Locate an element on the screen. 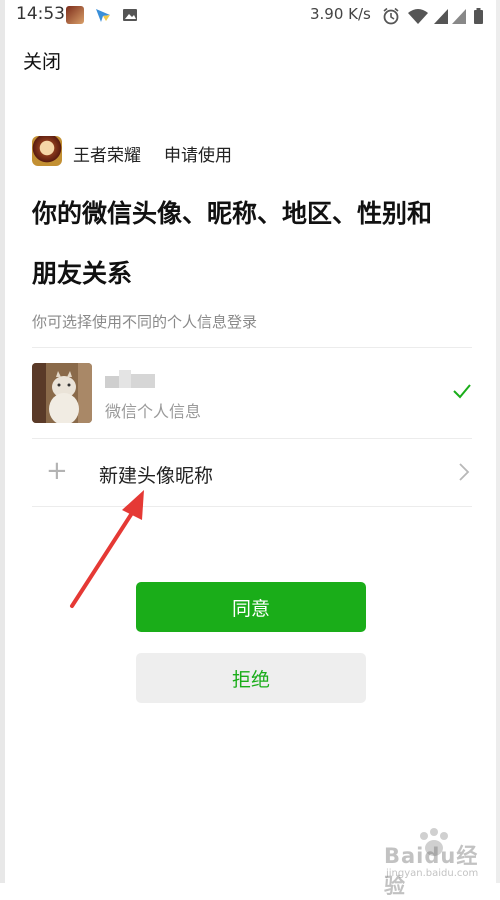 Image resolution: width=500 pixels, height=900 pixels. network-speed: 3.90 K/s is located at coordinates (340, 14).